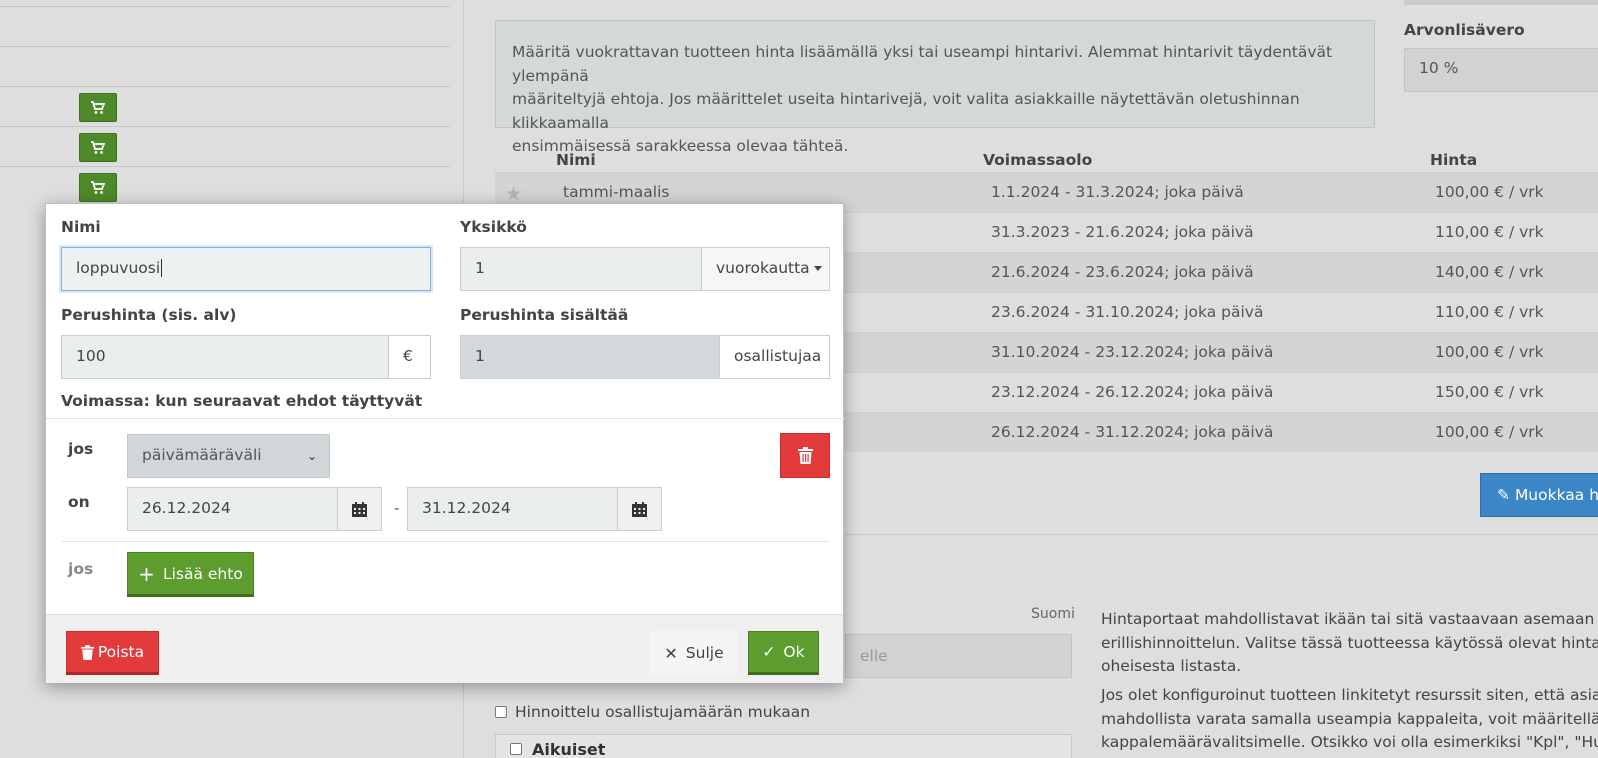  What do you see at coordinates (445, 541) in the screenshot?
I see `condition-divider` at bounding box center [445, 541].